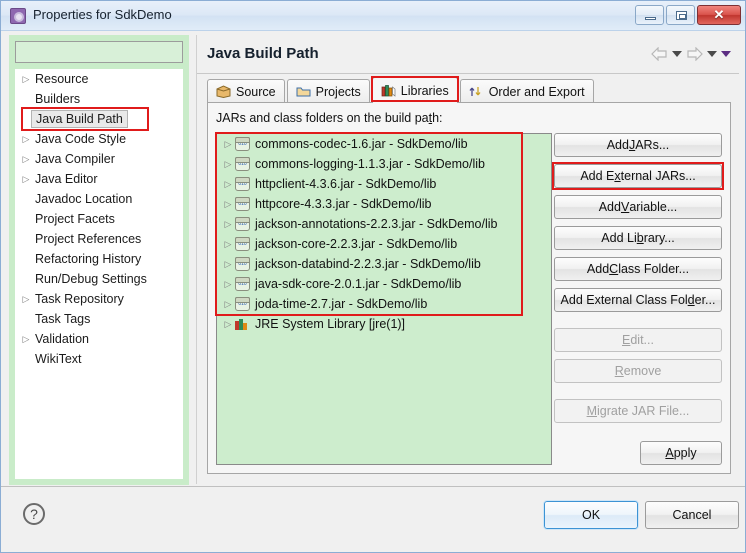 The width and height of the screenshot is (746, 553). I want to click on sidebar-item-label: Refactoring History, so click(88, 259).